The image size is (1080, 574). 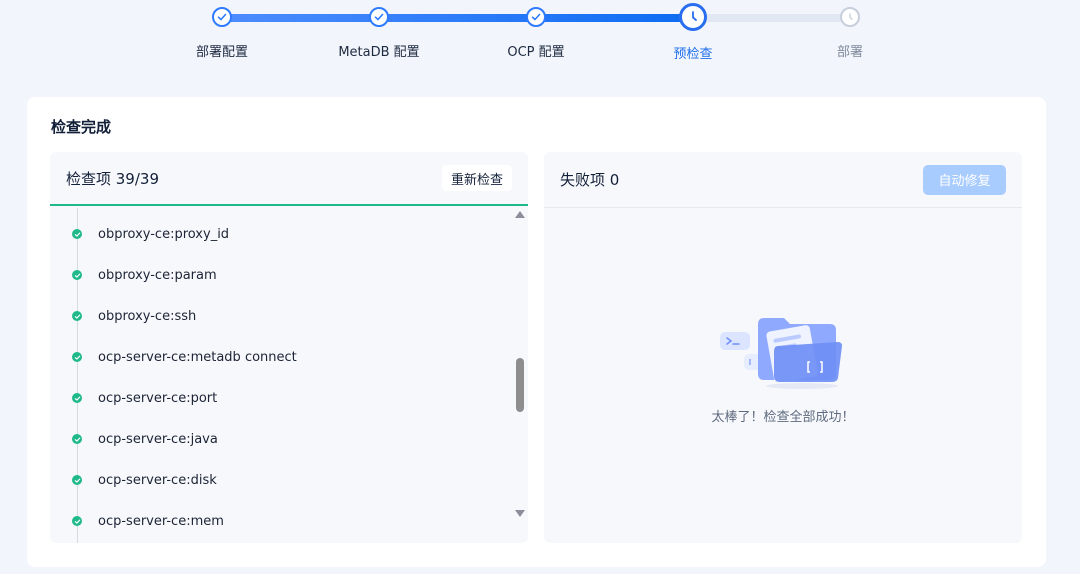 I want to click on check-list-scrollbar, so click(x=520, y=375).